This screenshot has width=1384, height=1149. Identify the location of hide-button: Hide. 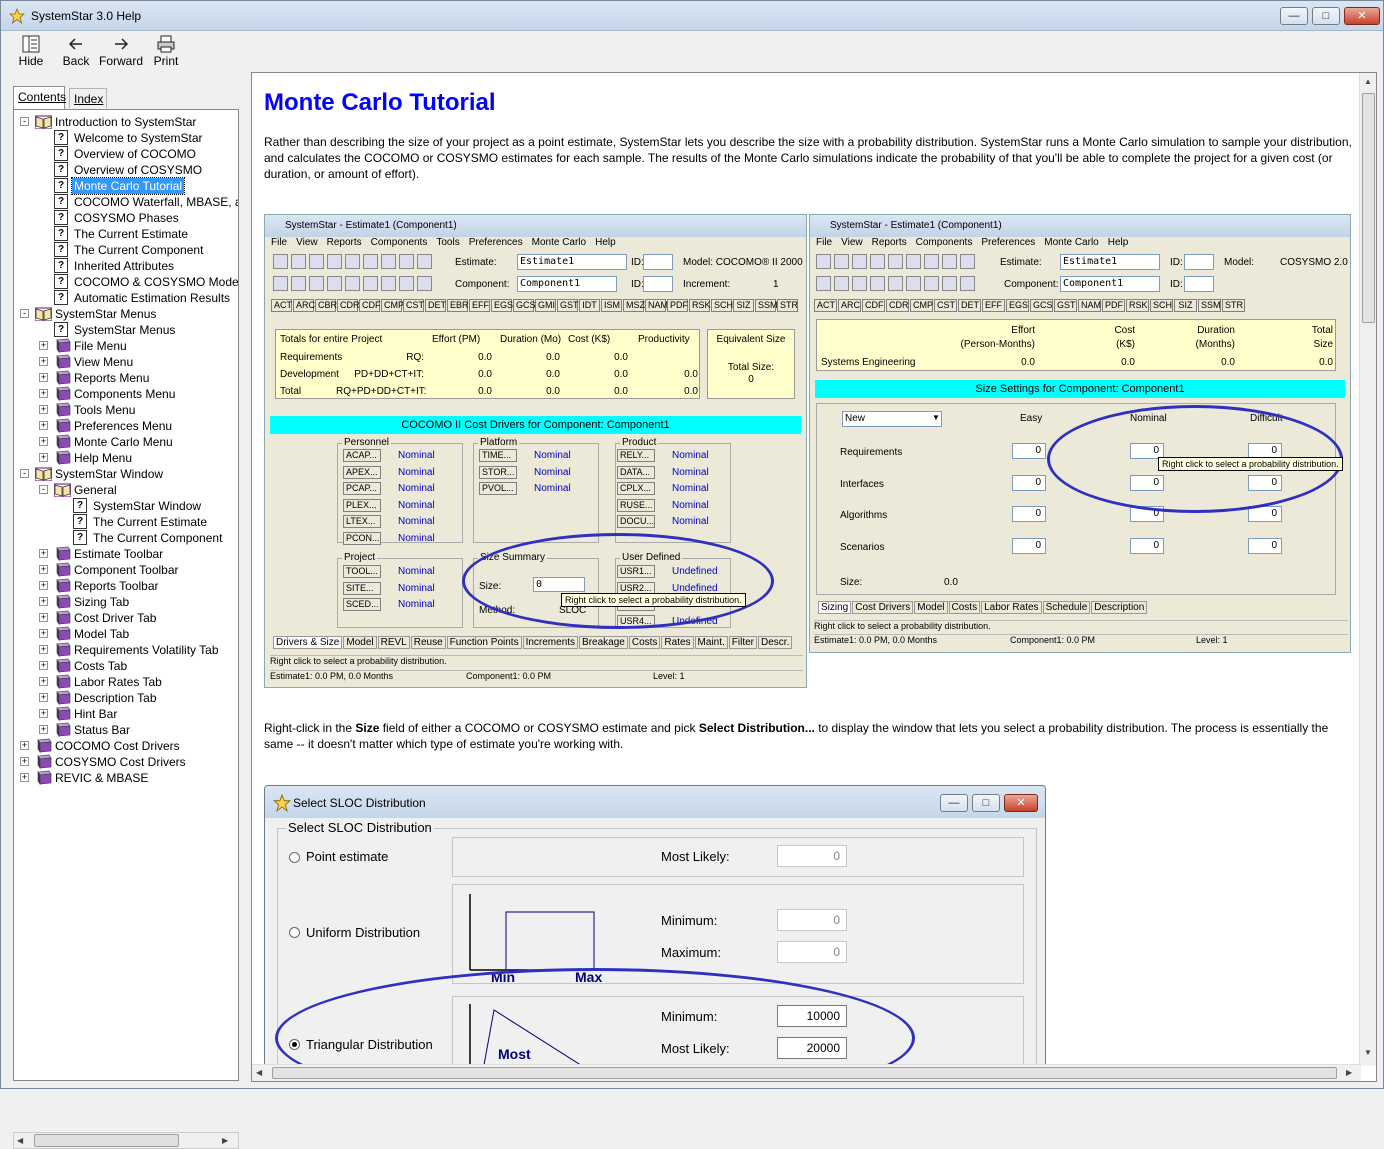
(31, 51).